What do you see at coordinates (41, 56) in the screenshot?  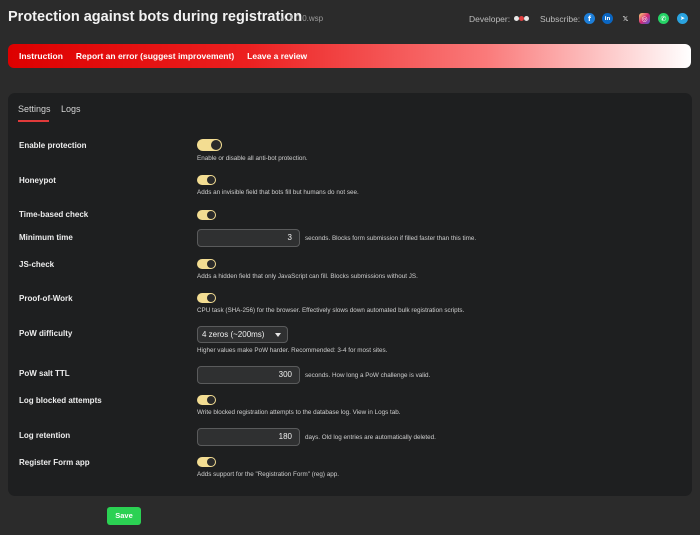 I see `instruction-link: Instruction` at bounding box center [41, 56].